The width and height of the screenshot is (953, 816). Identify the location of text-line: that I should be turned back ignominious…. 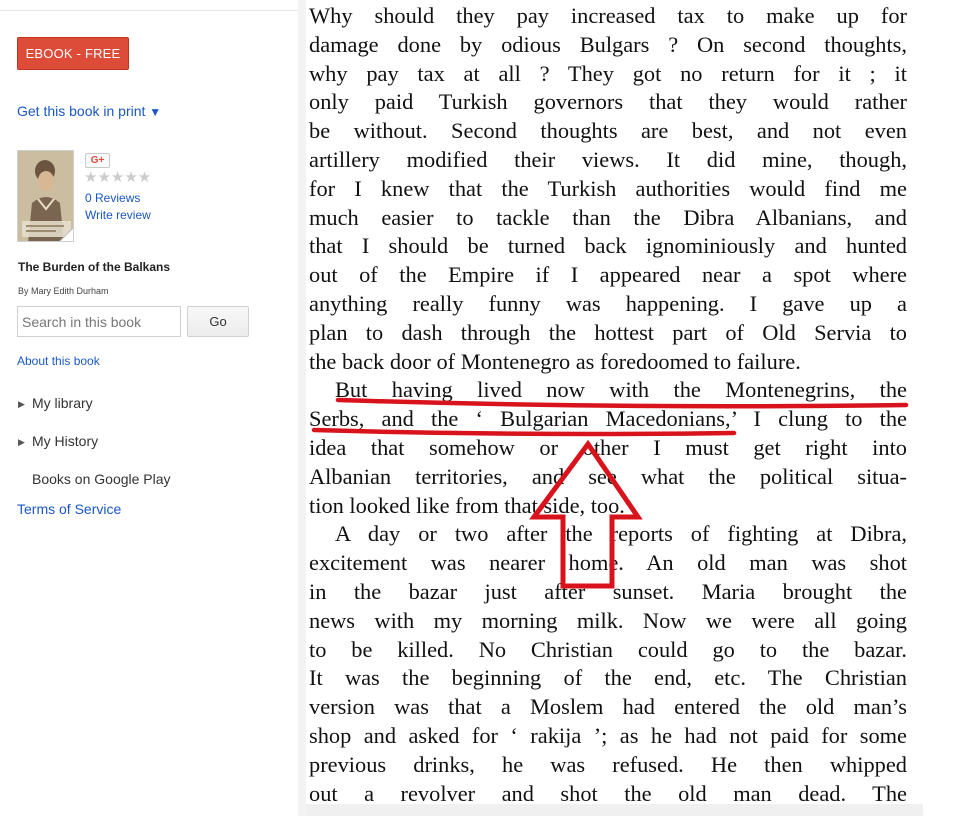
(608, 246).